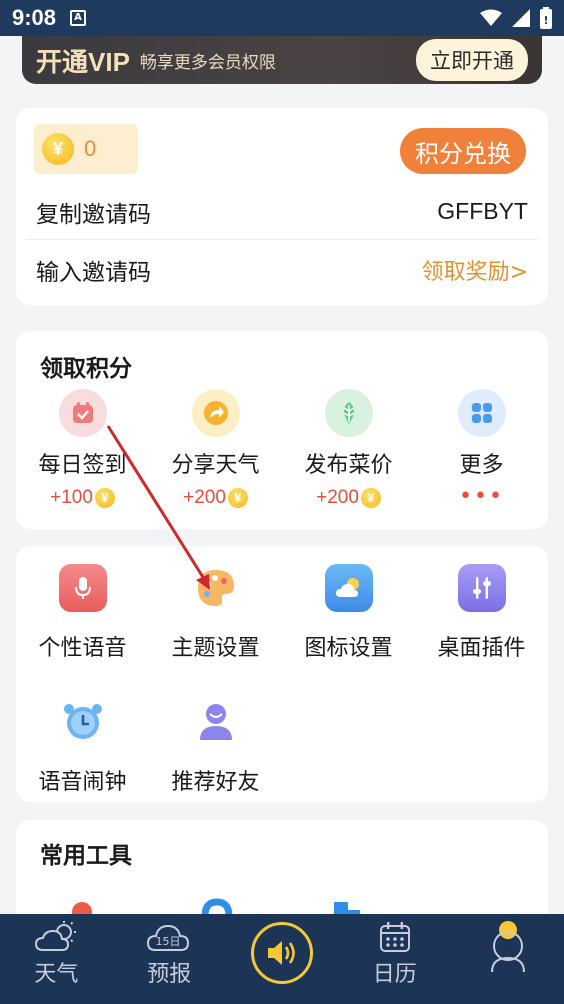  Describe the element at coordinates (83, 61) in the screenshot. I see `vip-title: 开通VIP` at that location.